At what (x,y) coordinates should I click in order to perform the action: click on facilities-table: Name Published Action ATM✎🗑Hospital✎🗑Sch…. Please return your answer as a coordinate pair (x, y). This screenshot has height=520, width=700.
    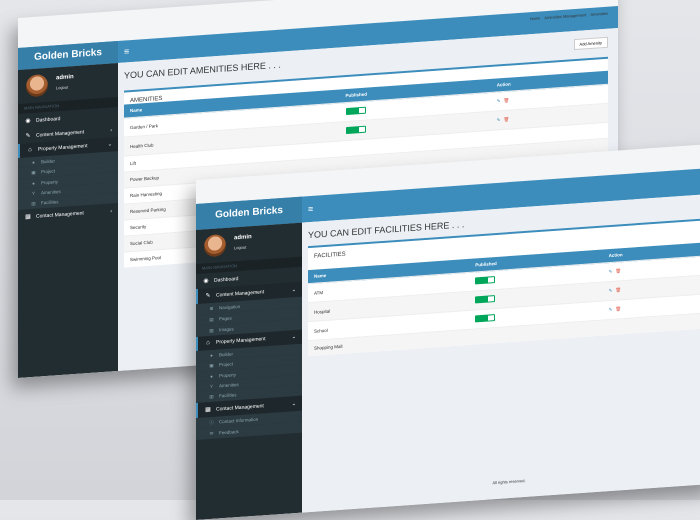
    Looking at the image, I should click on (504, 299).